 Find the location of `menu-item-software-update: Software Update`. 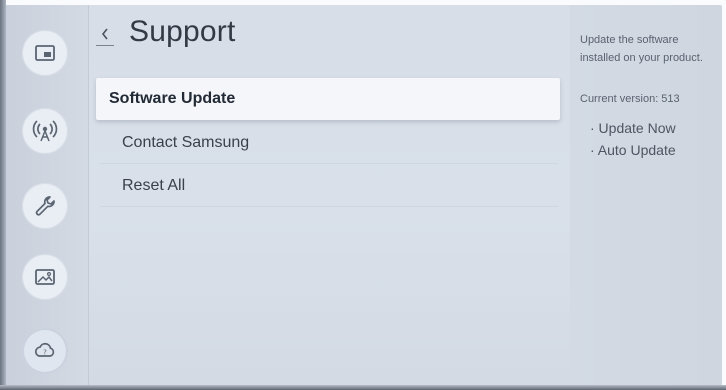

menu-item-software-update: Software Update is located at coordinates (328, 99).